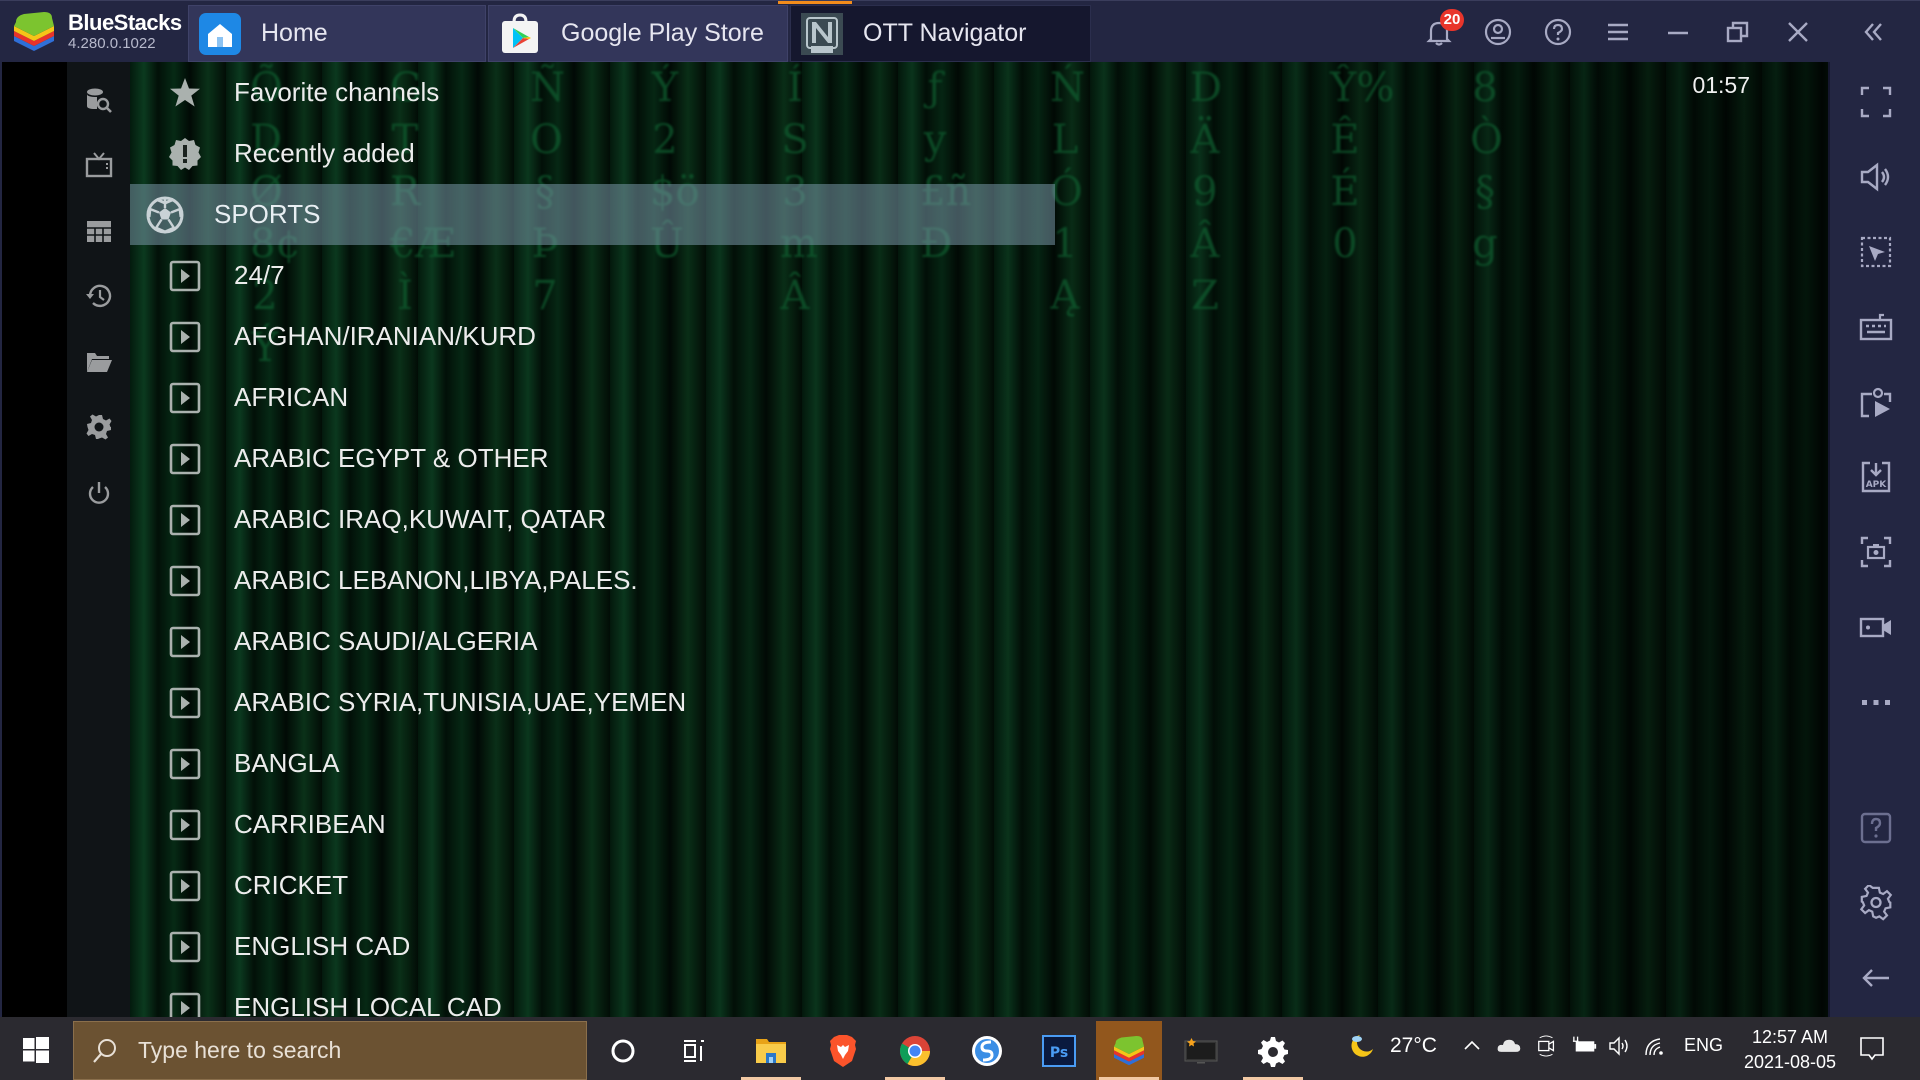 The height and width of the screenshot is (1080, 1920). What do you see at coordinates (1509, 1045) in the screenshot?
I see `onedrive-tray` at bounding box center [1509, 1045].